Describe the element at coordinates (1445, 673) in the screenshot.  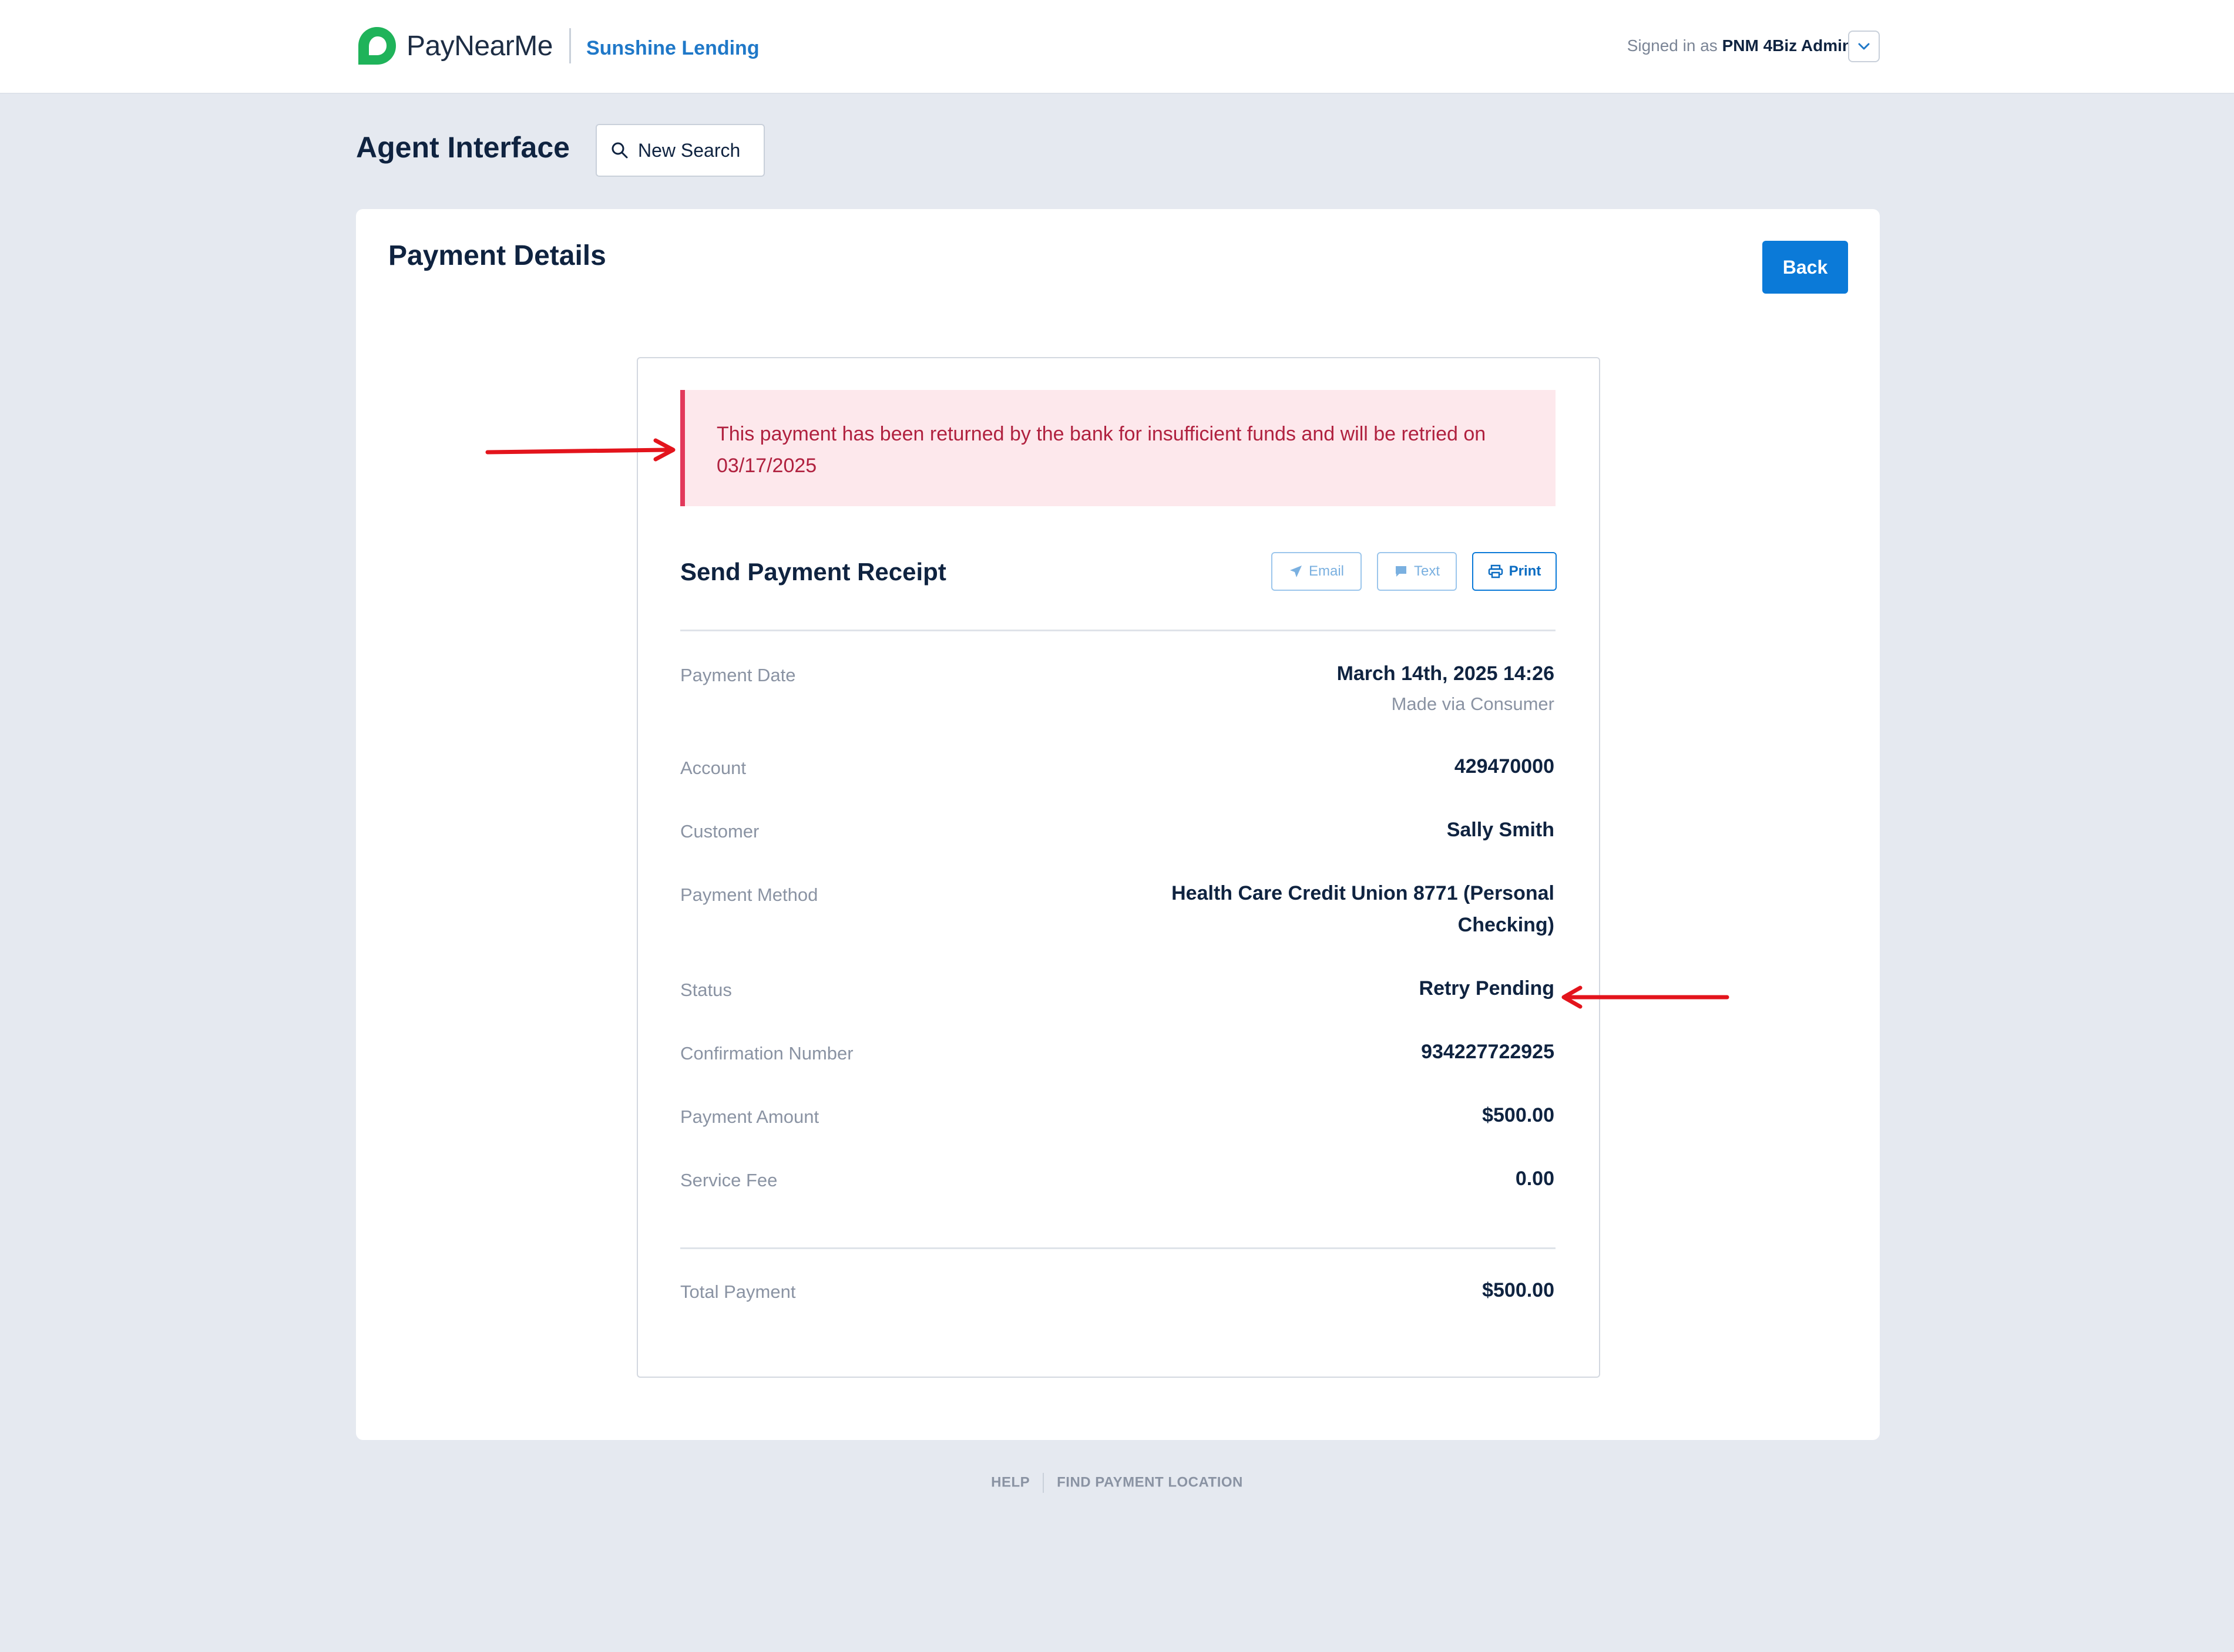
I see `payment-date-text: March 14th, 2025 14:26` at that location.